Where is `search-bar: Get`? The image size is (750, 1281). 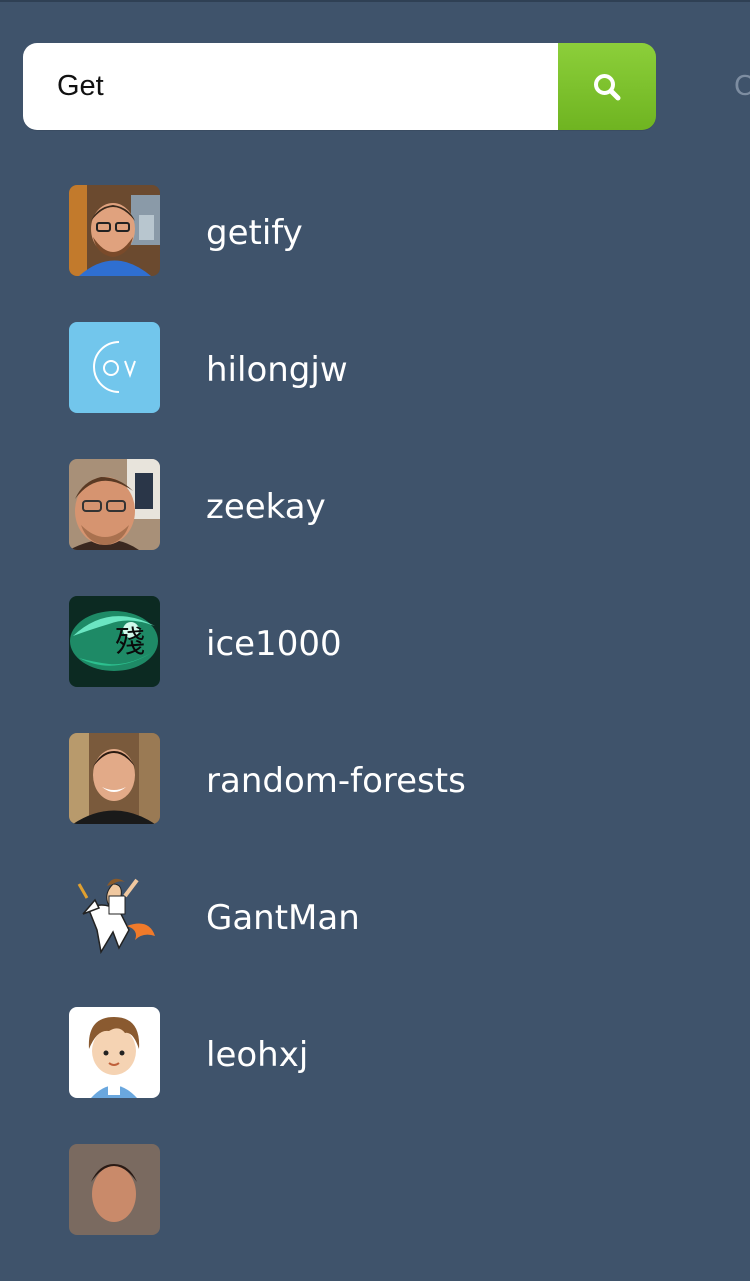
search-bar: Get is located at coordinates (339, 86).